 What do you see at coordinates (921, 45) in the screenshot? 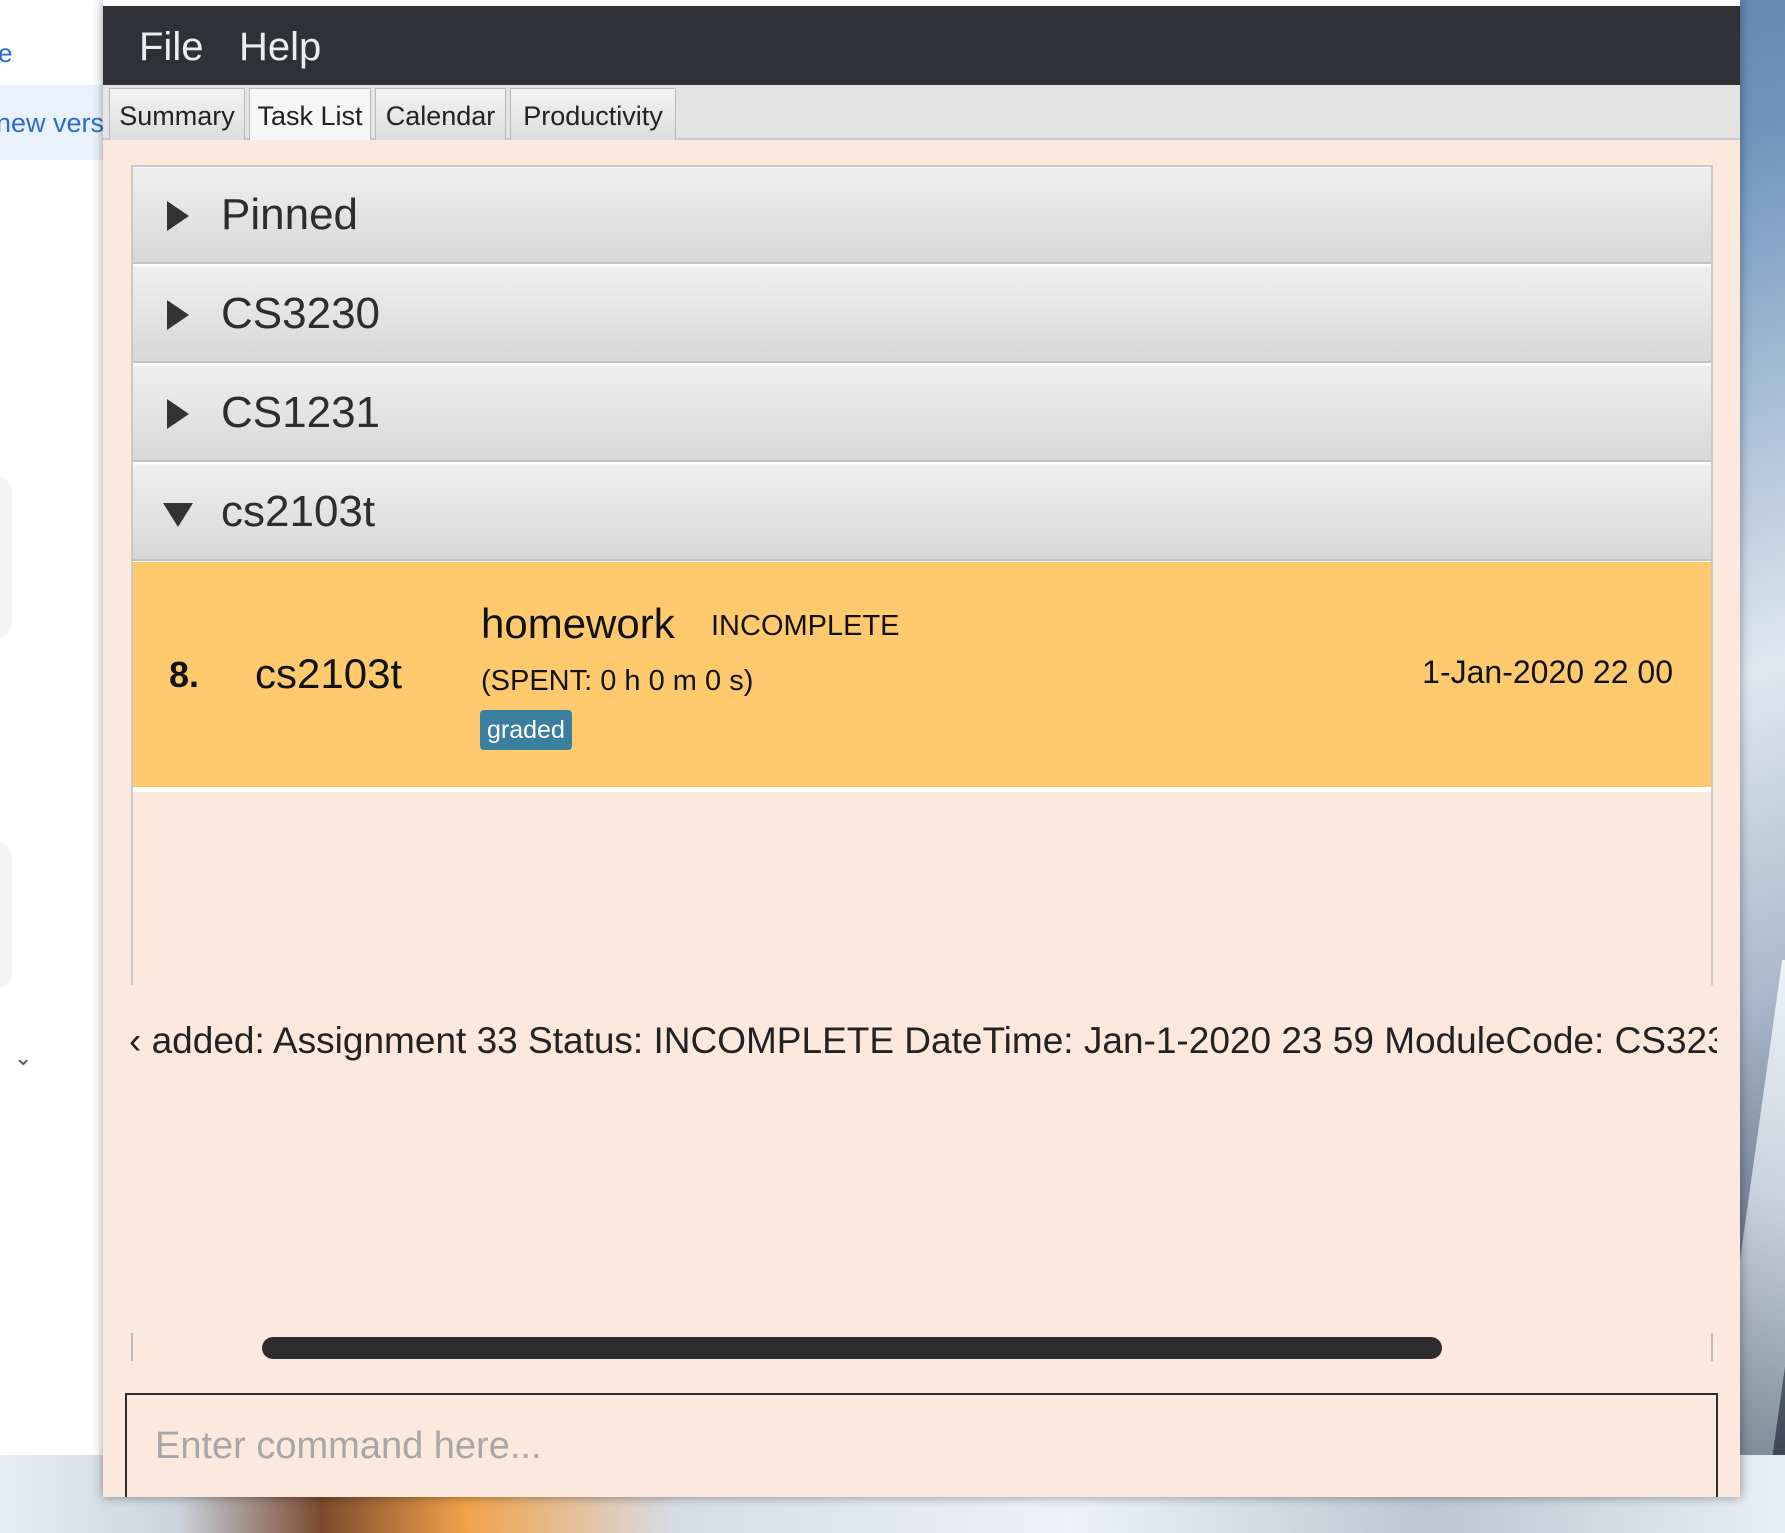
I see `menu-bar: File Help` at bounding box center [921, 45].